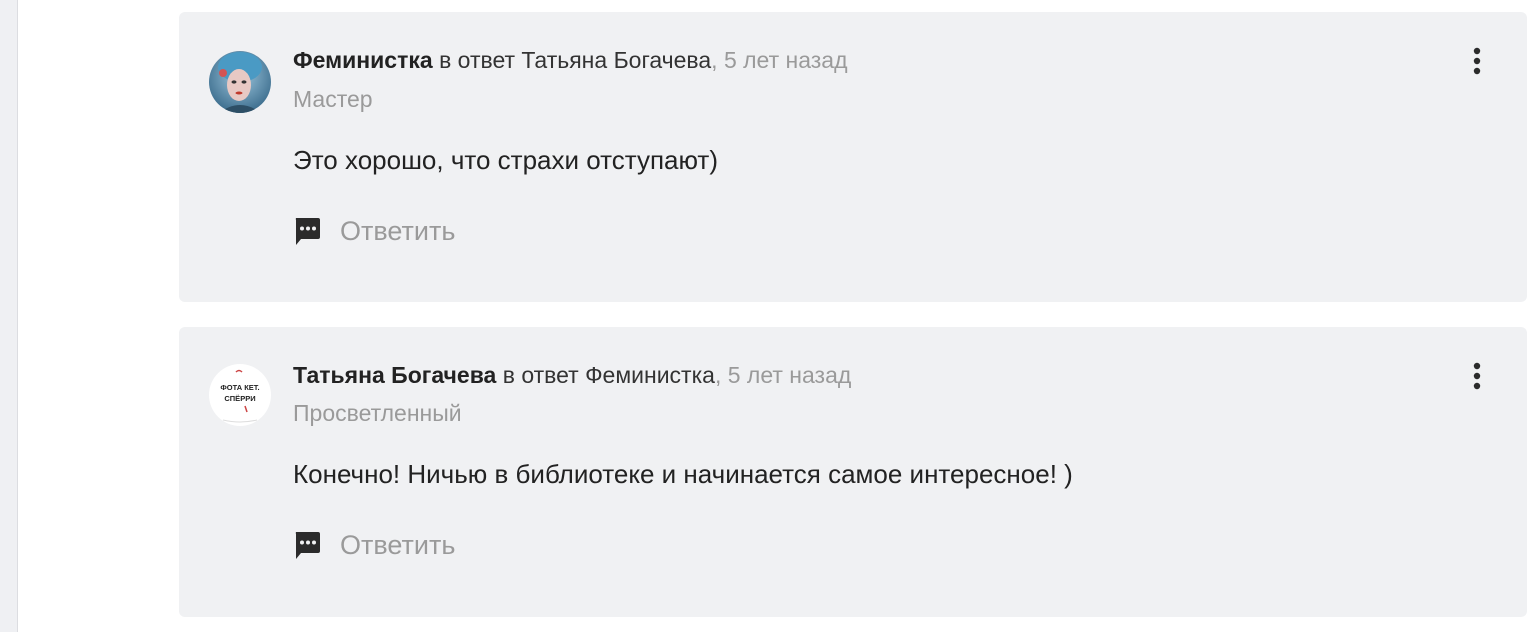  What do you see at coordinates (506, 160) in the screenshot?
I see `comment-text: Это хорошо, что страхи отступают)` at bounding box center [506, 160].